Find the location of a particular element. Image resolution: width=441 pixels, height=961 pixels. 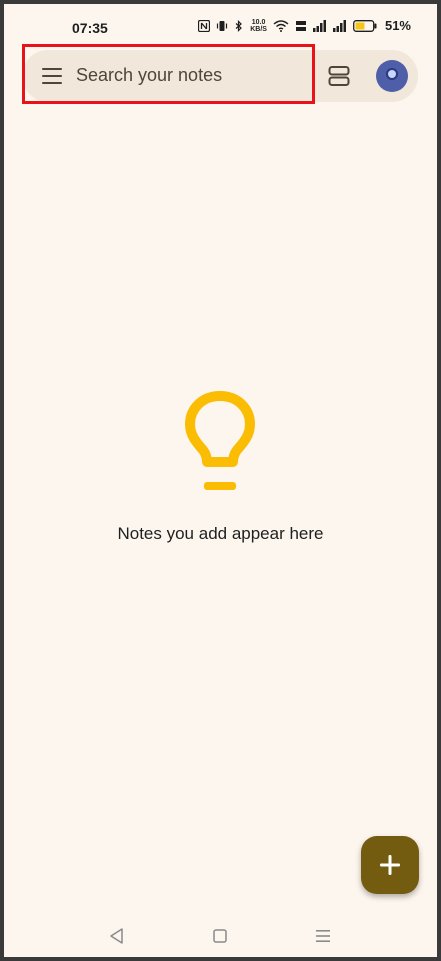

account-avatar is located at coordinates (392, 76).